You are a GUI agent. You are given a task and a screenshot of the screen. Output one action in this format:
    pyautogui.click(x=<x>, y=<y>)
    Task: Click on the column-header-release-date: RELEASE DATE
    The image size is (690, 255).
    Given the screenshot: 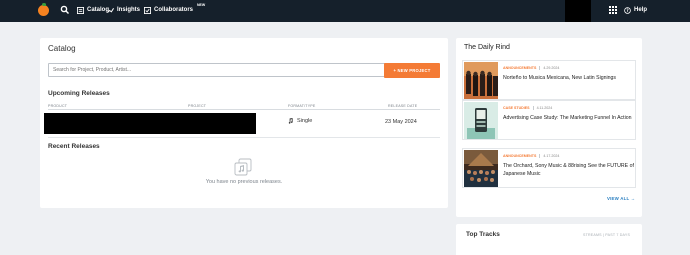 What is the action you would take?
    pyautogui.click(x=402, y=106)
    